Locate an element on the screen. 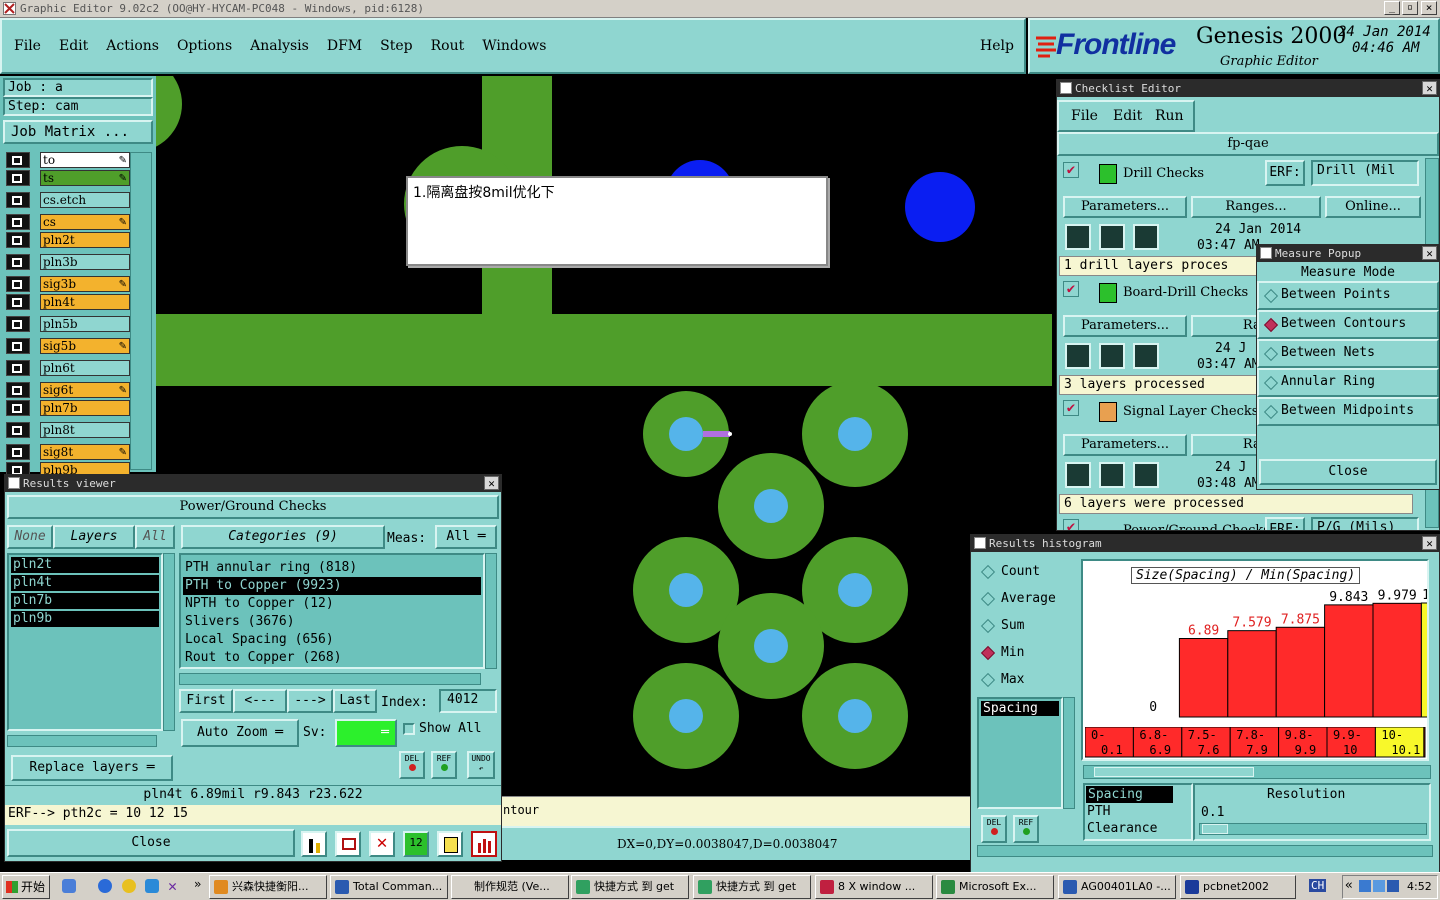 This screenshot has height=900, width=1440. menu-analysis: Analysis is located at coordinates (279, 48).